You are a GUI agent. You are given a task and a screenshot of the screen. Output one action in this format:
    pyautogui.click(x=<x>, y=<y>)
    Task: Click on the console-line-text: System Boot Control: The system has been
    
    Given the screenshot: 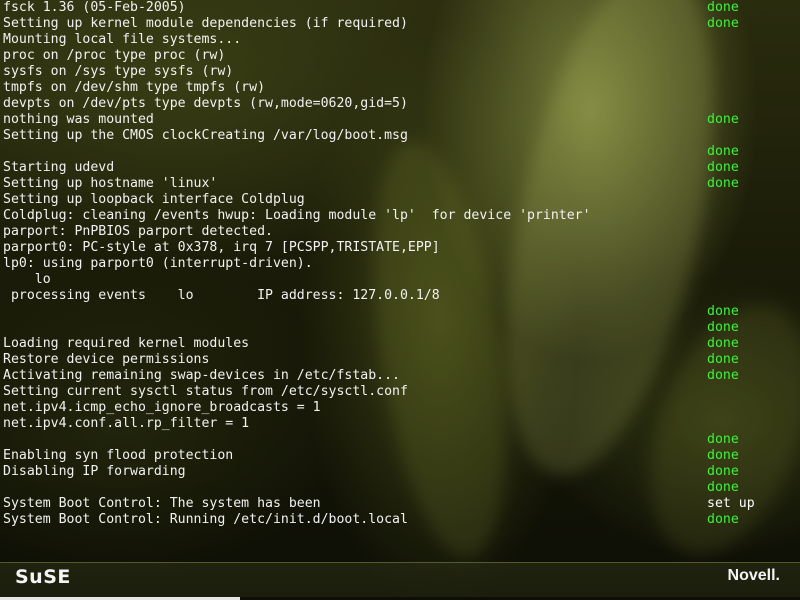 What is the action you would take?
    pyautogui.click(x=162, y=503)
    